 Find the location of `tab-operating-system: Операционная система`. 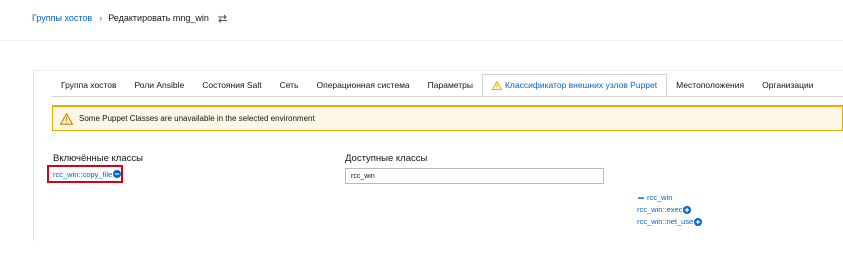

tab-operating-system: Операционная система is located at coordinates (362, 85).